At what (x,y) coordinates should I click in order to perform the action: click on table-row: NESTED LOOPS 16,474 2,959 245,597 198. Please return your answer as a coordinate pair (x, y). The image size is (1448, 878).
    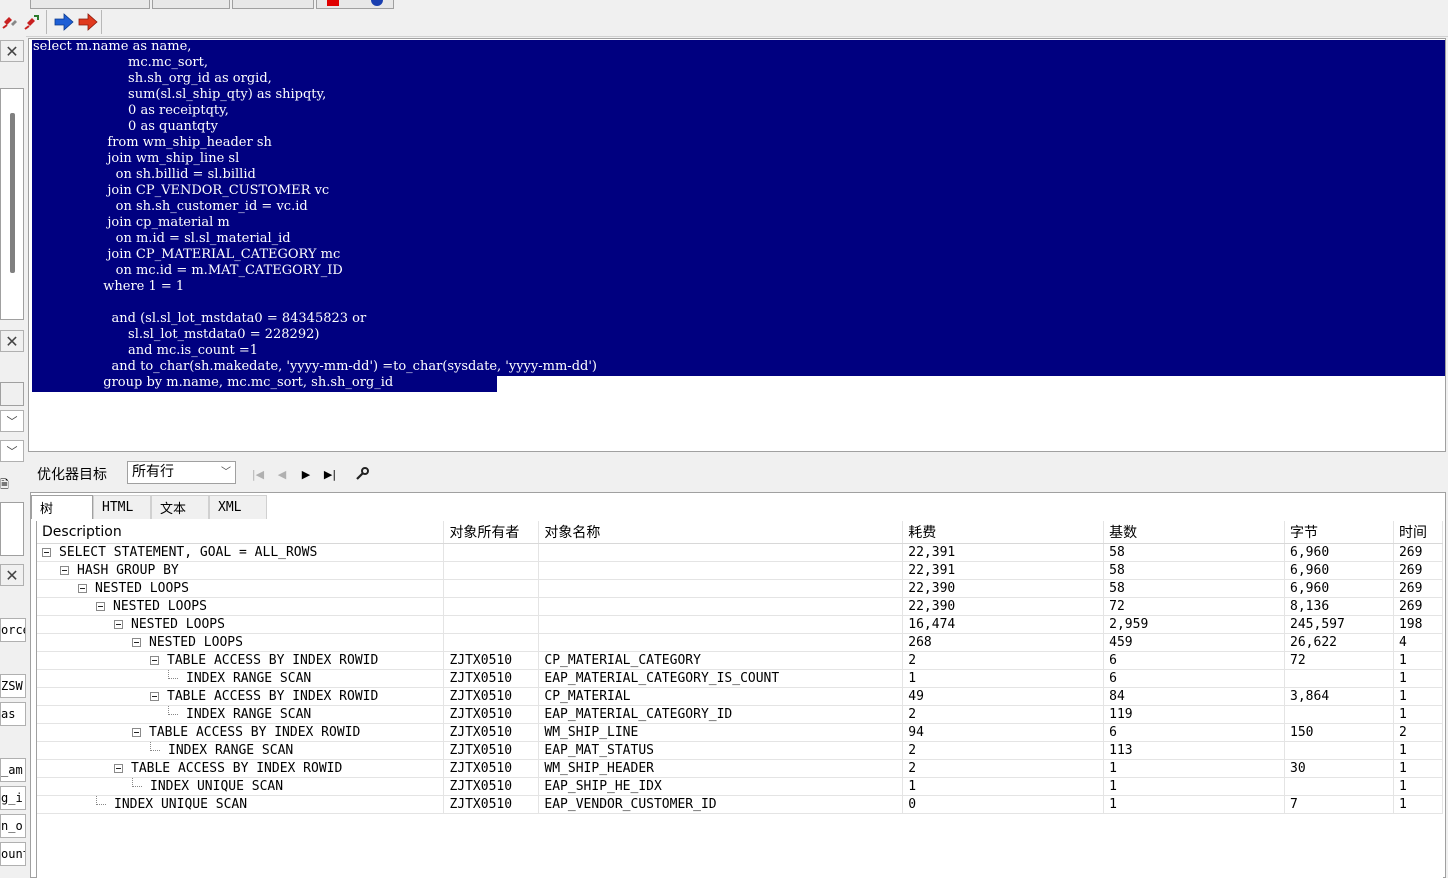
    Looking at the image, I should click on (740, 624).